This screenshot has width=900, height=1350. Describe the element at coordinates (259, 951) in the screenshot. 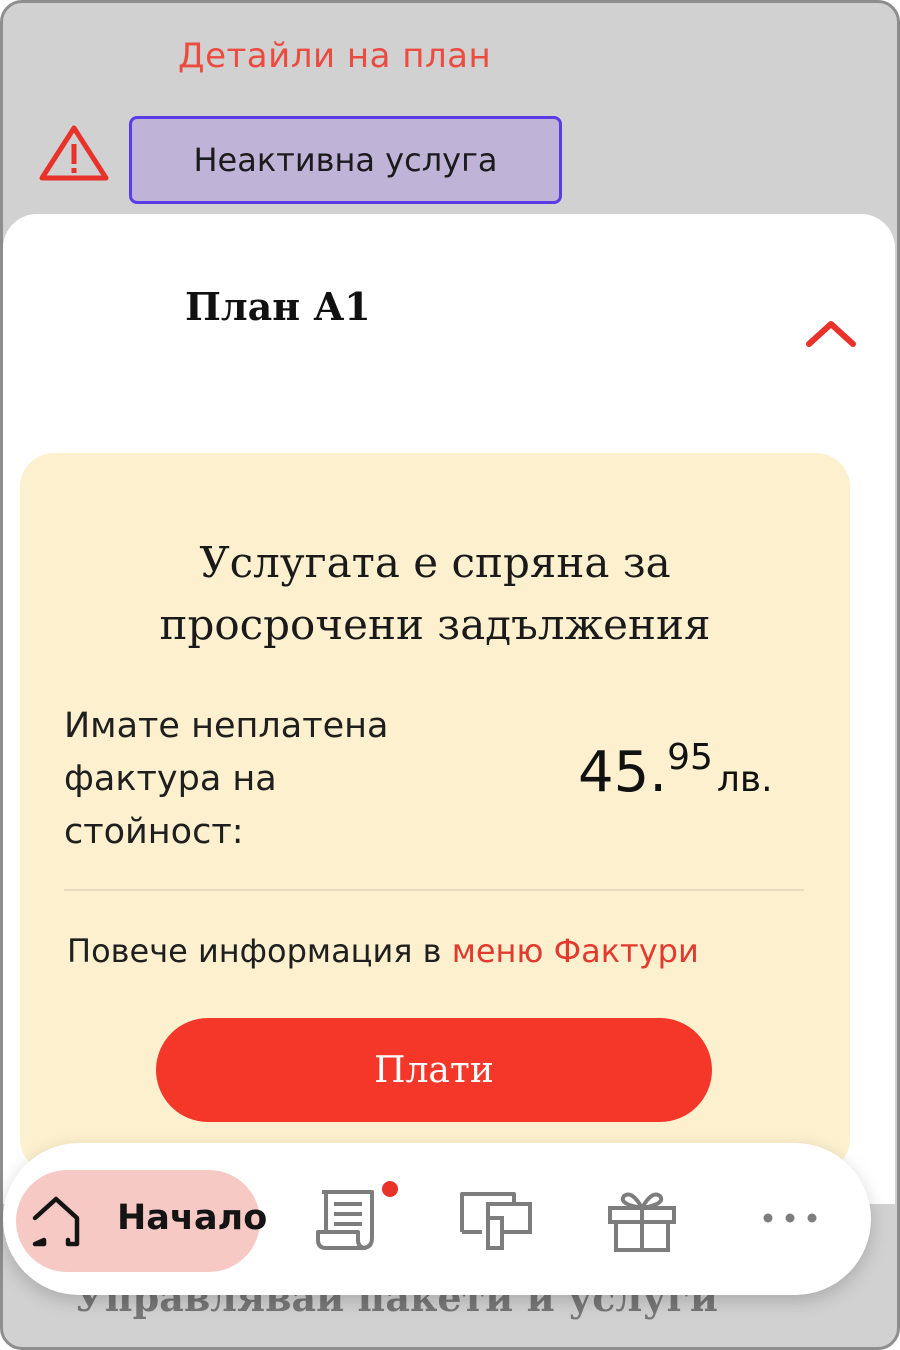

I see `more-info-prefix: Повече информация в` at that location.